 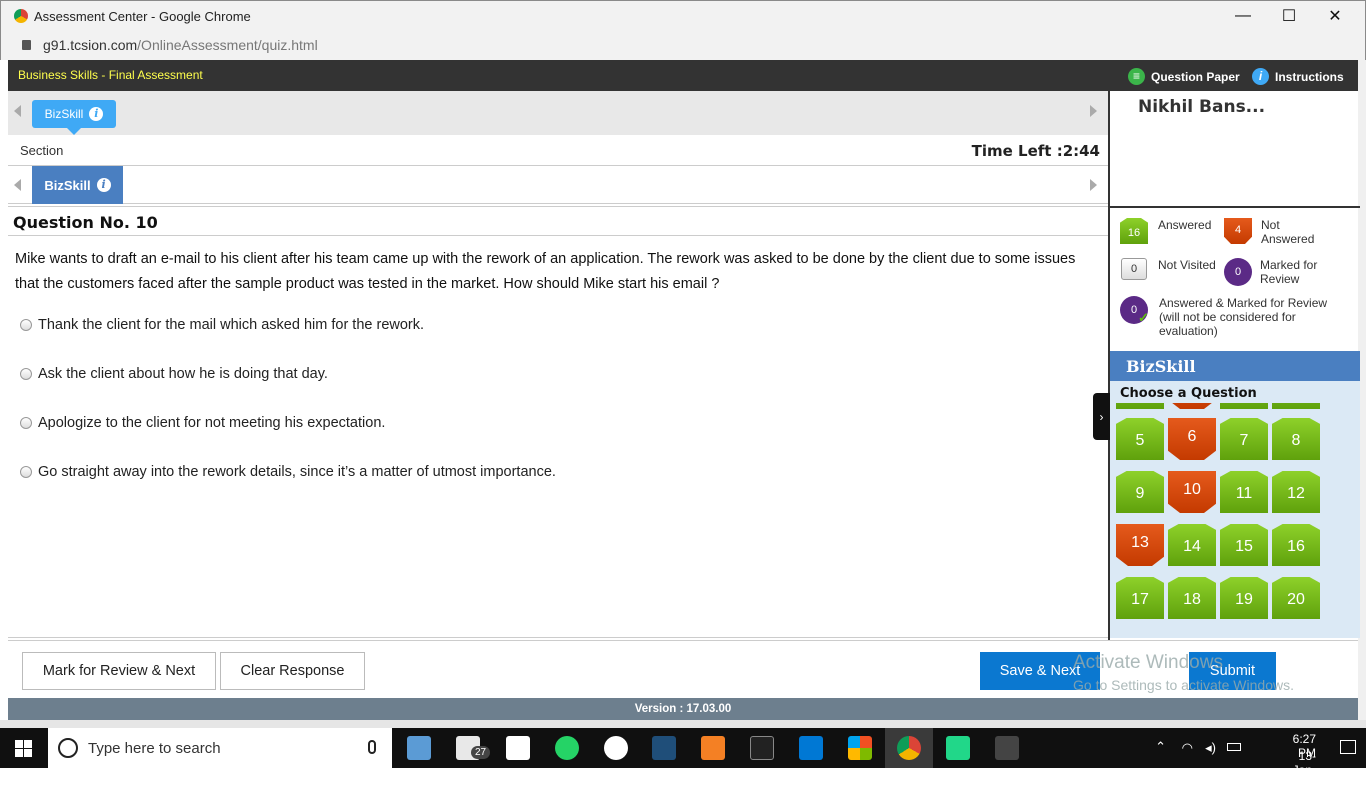 I want to click on section-label: Section, so click(x=42, y=150).